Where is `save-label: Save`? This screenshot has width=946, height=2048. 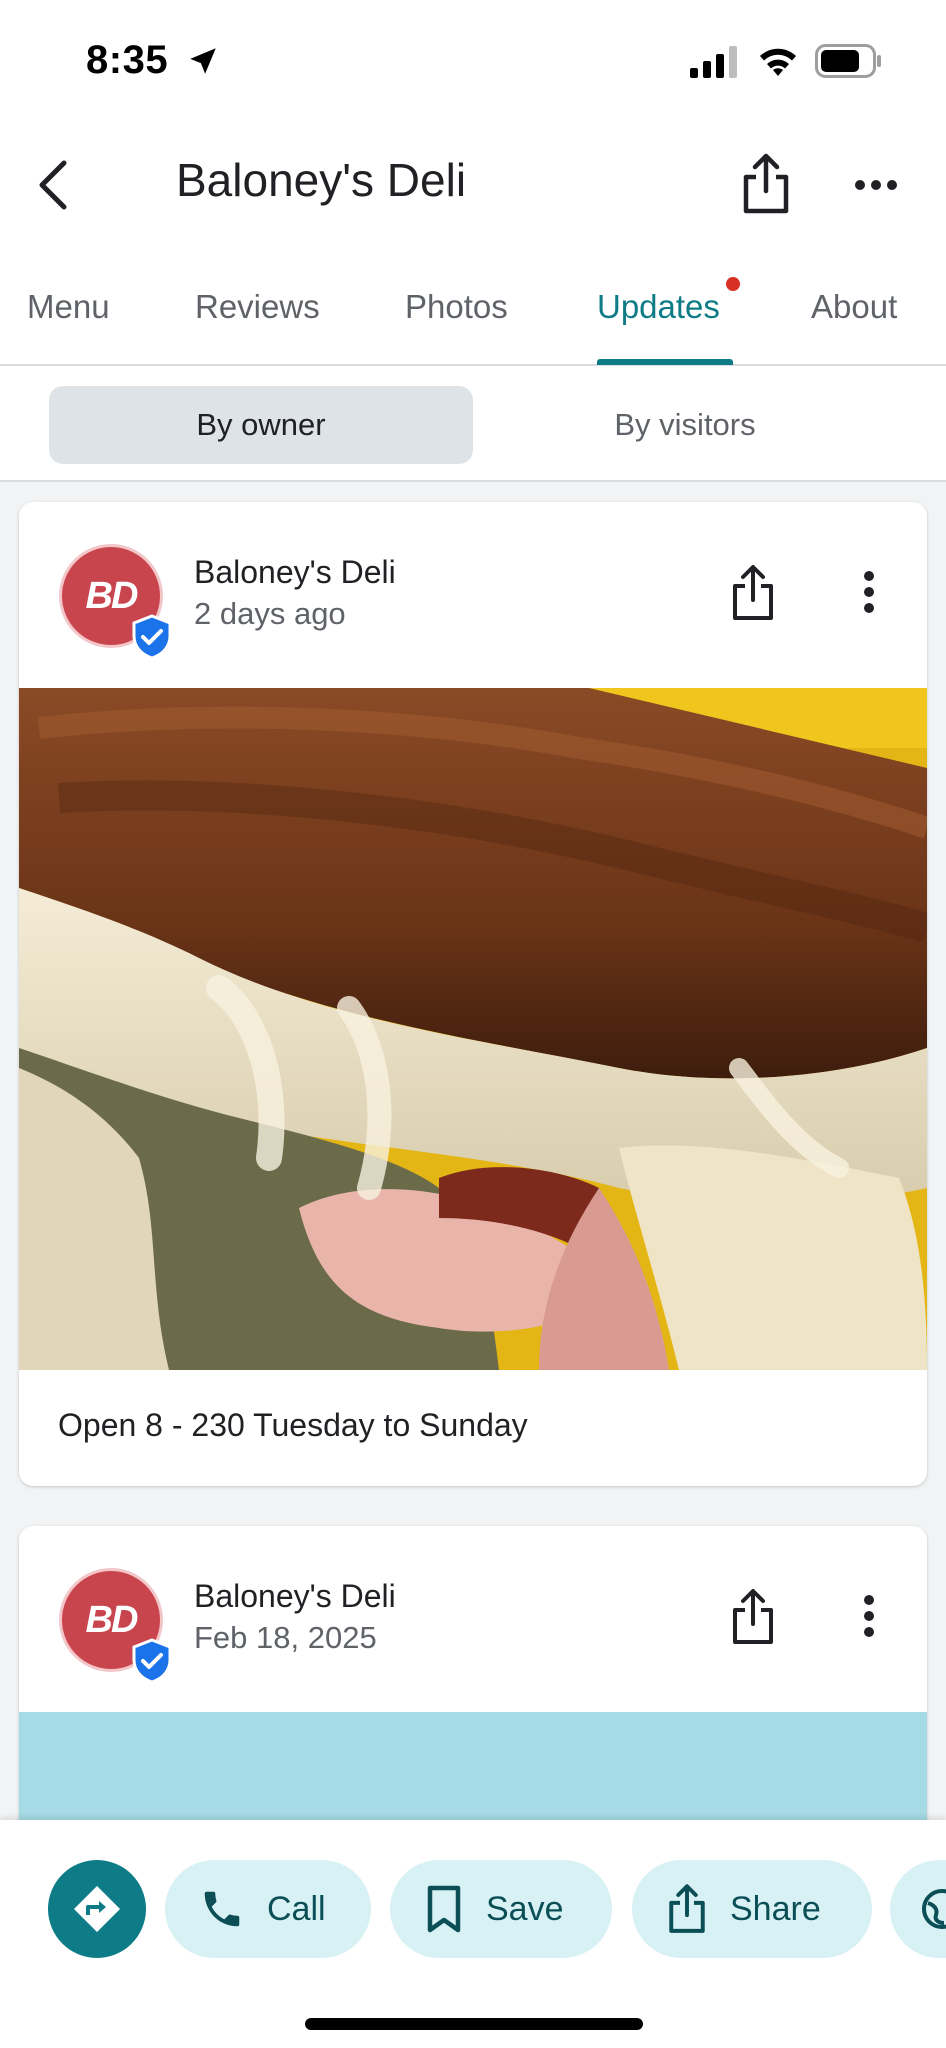
save-label: Save is located at coordinates (525, 1908).